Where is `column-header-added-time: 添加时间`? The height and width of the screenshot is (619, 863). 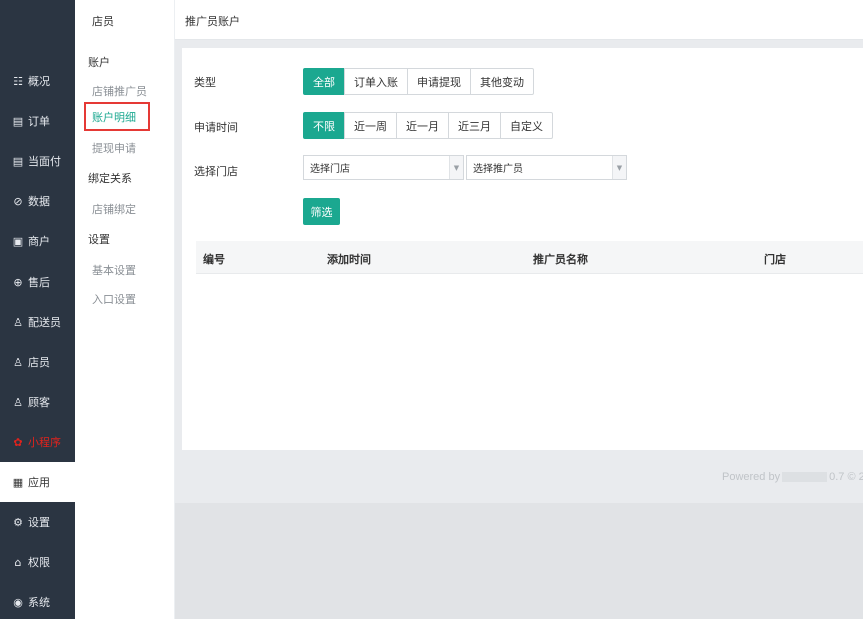 column-header-added-time: 添加时间 is located at coordinates (349, 259).